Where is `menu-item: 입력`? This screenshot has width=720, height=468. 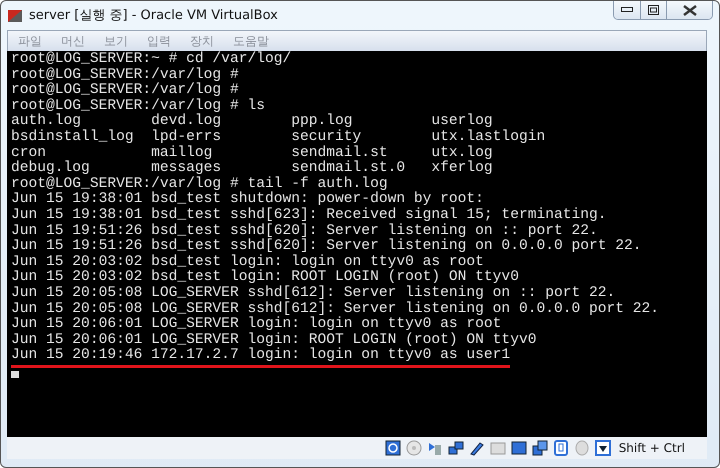
menu-item: 입력 is located at coordinates (159, 41).